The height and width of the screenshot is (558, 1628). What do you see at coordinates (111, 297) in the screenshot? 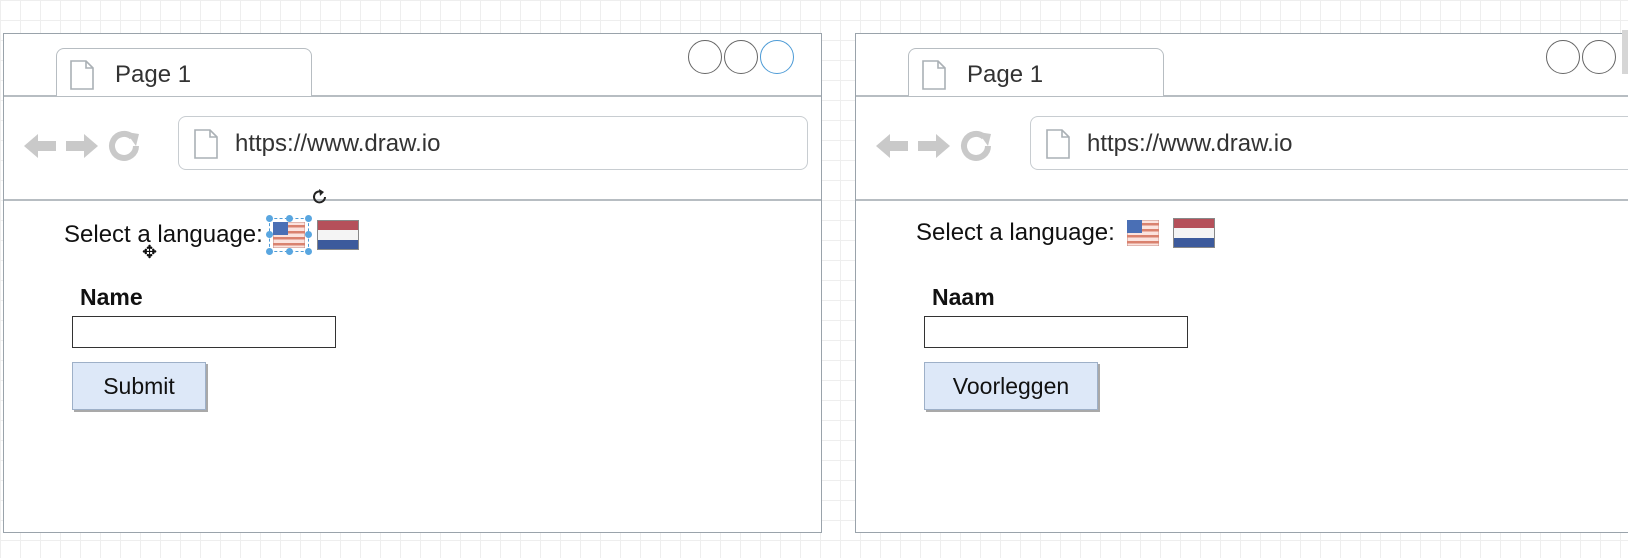
I see `name-field-label: Name` at bounding box center [111, 297].